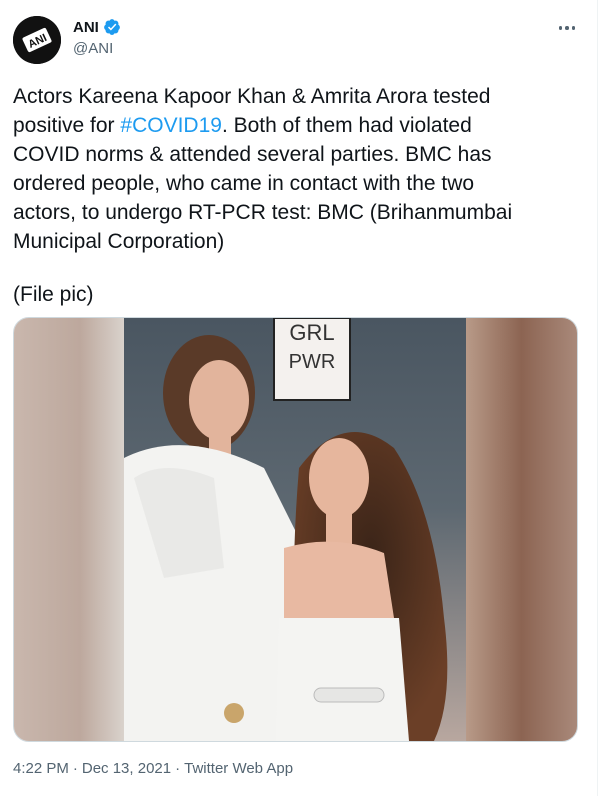 Image resolution: width=615 pixels, height=796 pixels. What do you see at coordinates (86, 27) in the screenshot?
I see `author-name: ANI` at bounding box center [86, 27].